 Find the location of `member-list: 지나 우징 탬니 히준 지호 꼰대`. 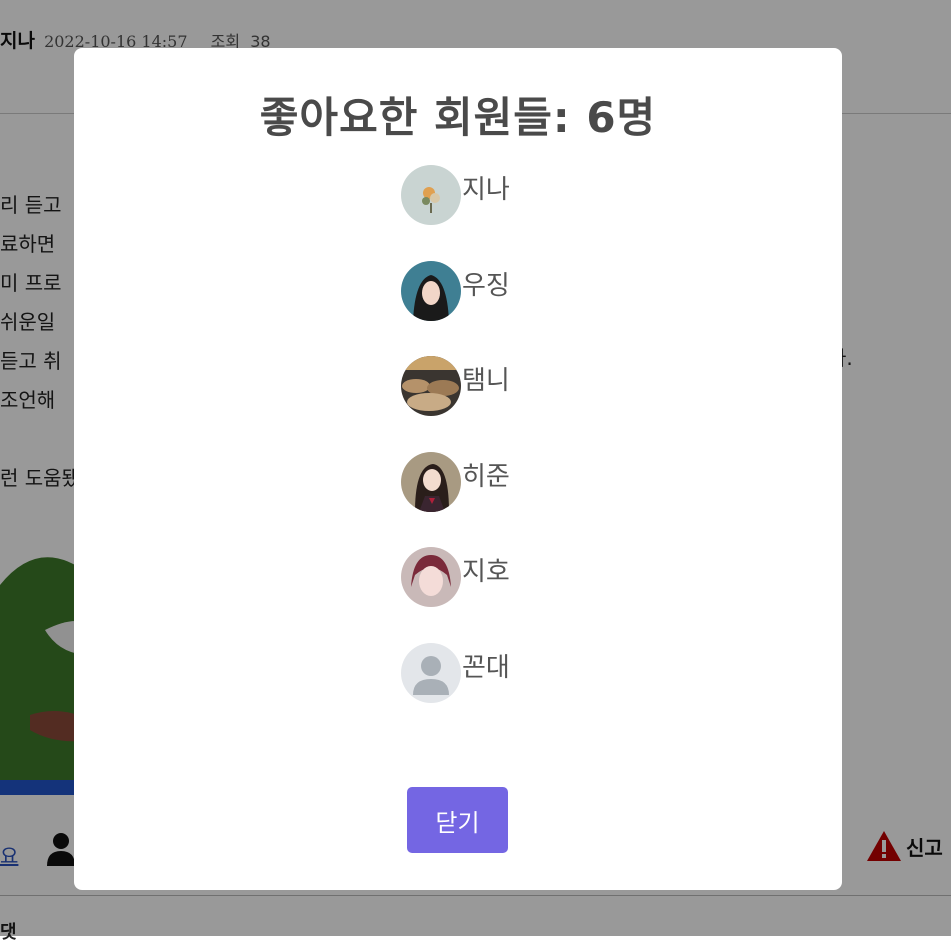

member-list: 지나 우징 탬니 히준 지호 꼰대 is located at coordinates (455, 451).